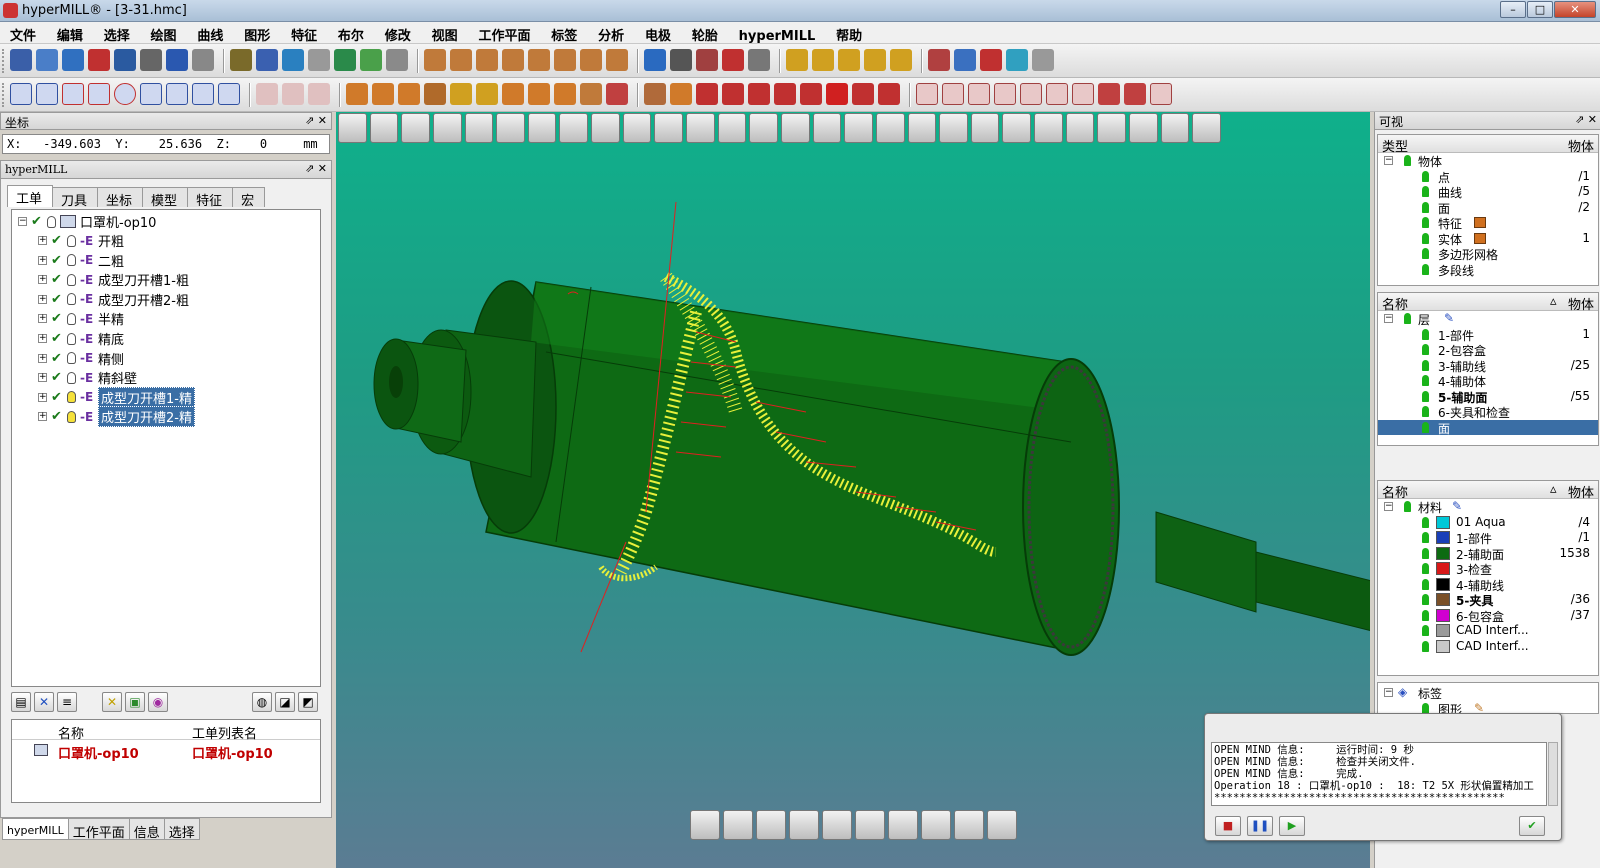 This screenshot has width=1600, height=868. I want to click on modify-9-icon, so click(1135, 94).